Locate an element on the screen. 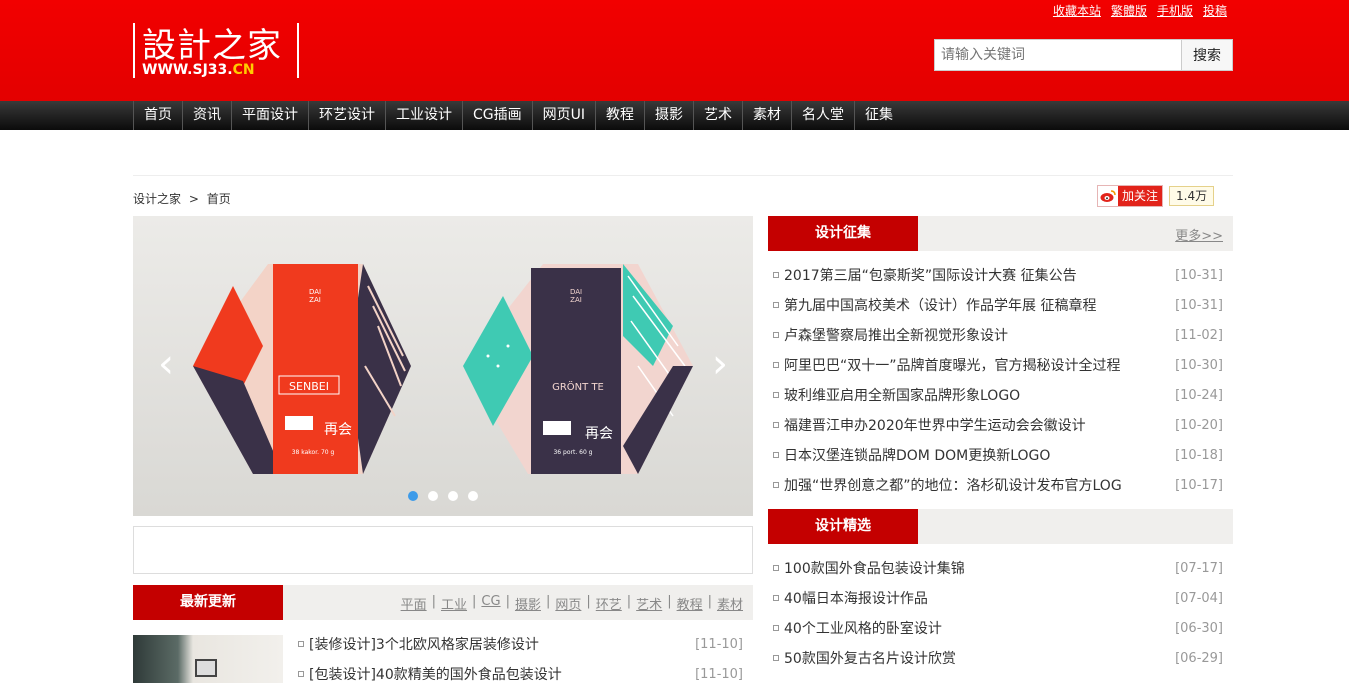  latest-categories: 平面 | 工业 | CG | 摄影 | 网页 | 环艺 | 艺术 | 教程 | 素材 is located at coordinates (571, 603).